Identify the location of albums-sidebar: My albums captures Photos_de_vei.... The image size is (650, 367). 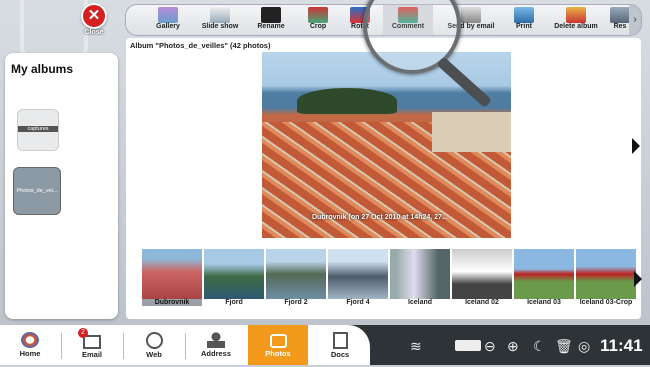
(61, 186).